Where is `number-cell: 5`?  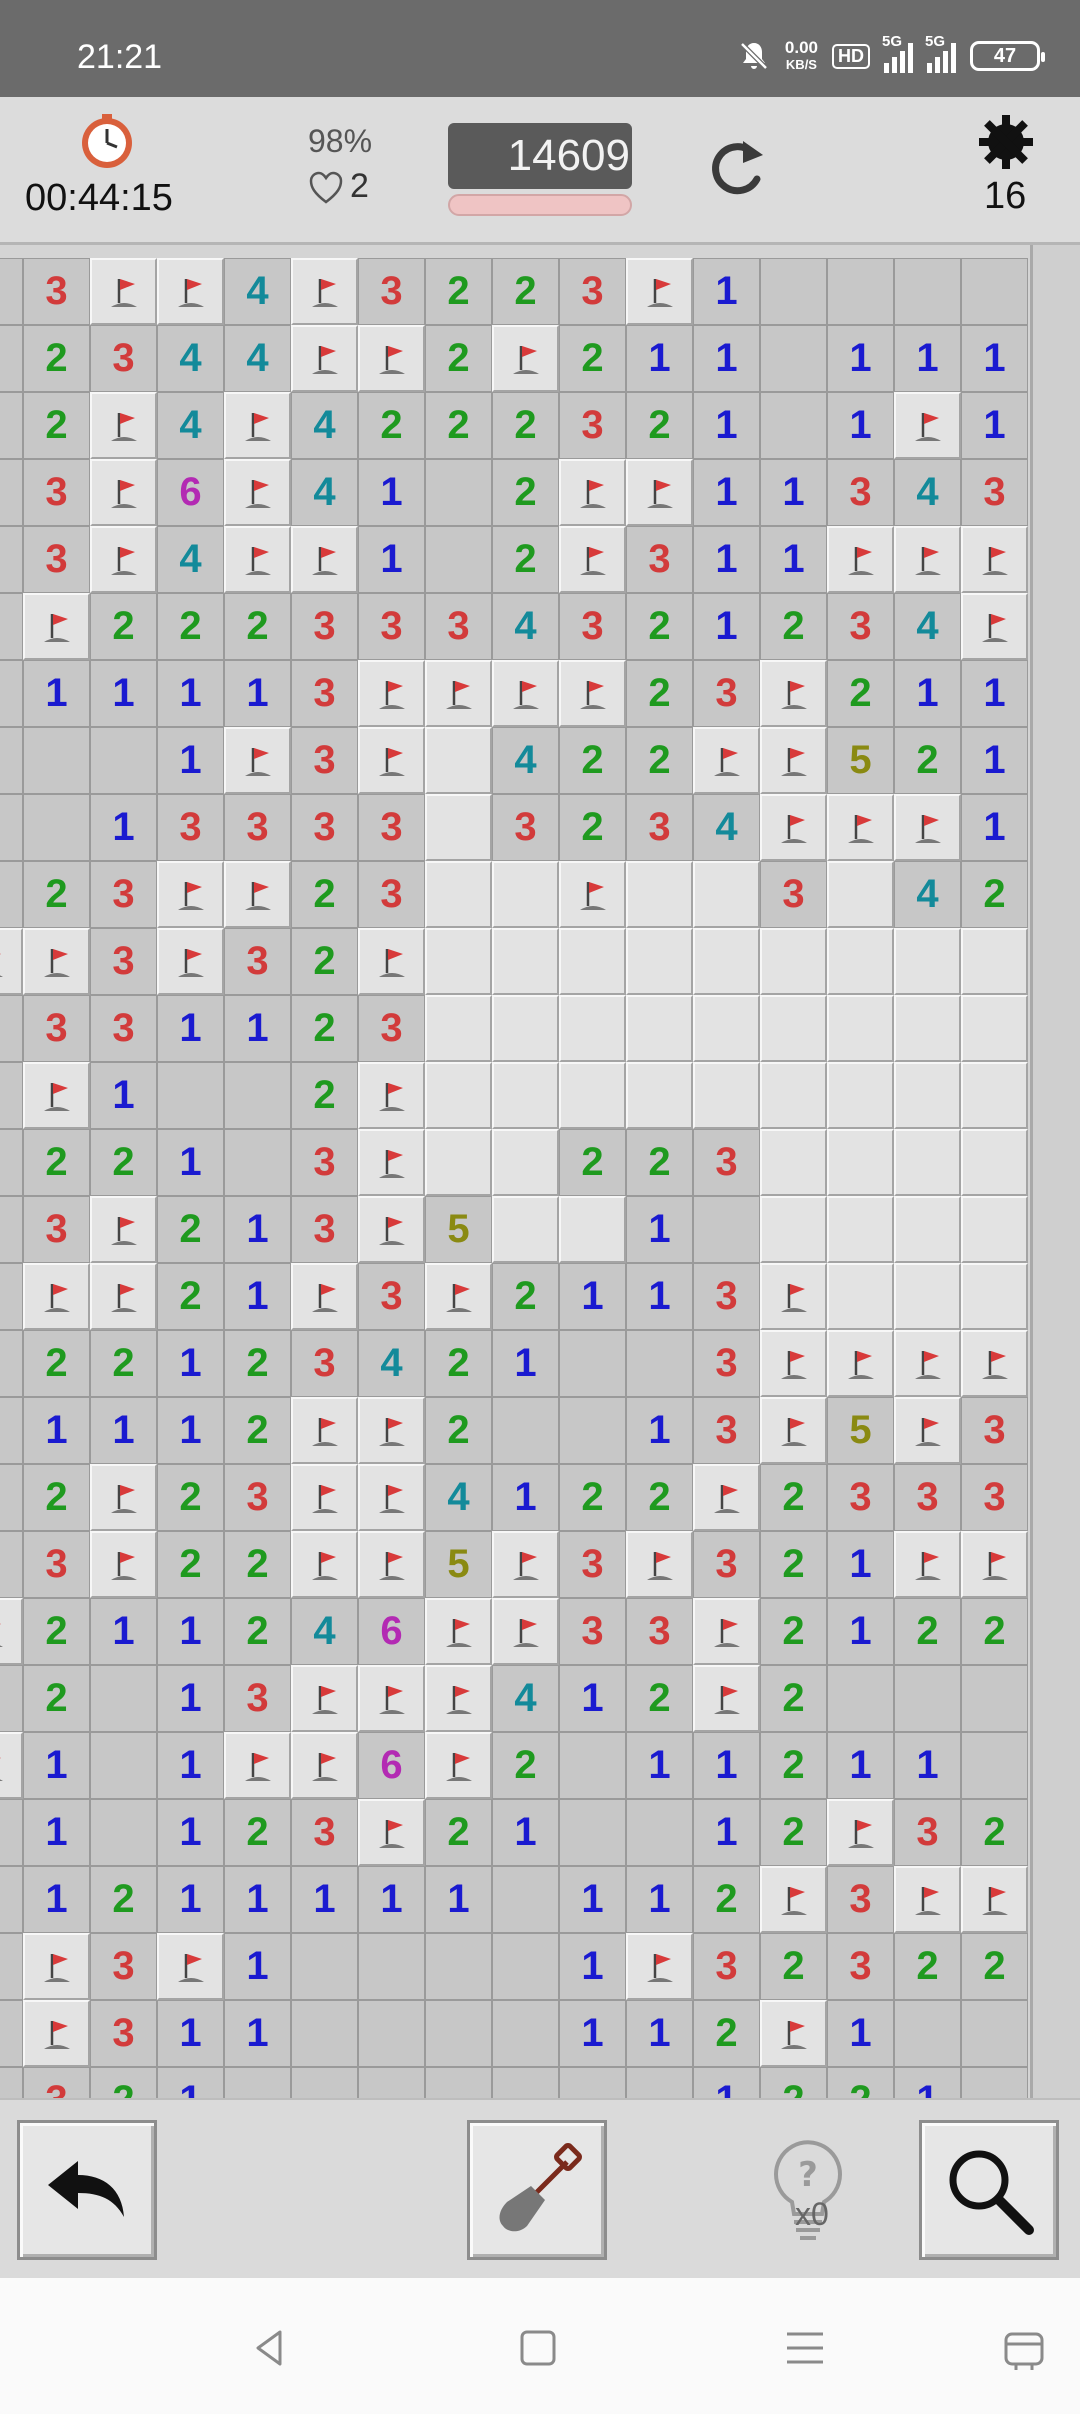 number-cell: 5 is located at coordinates (458, 1229).